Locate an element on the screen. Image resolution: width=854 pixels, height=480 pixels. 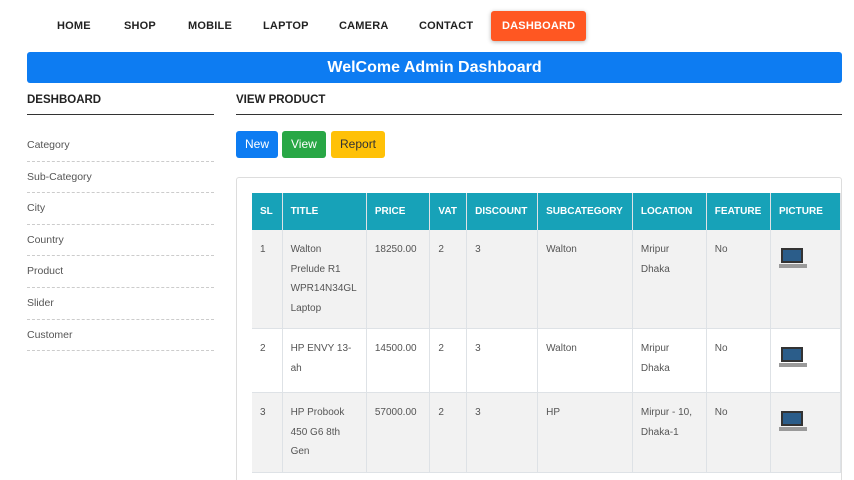
sidebar-item-city: City is located at coordinates (120, 209).